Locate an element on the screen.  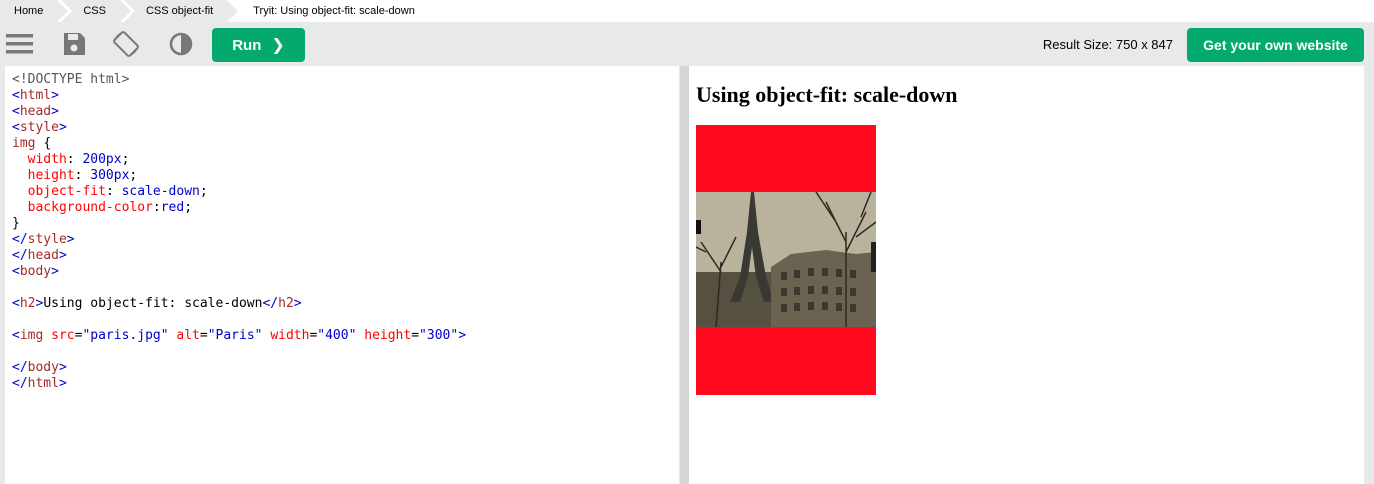
breadcrumb-current: Tryit: Using object-fit: scale-down is located at coordinates (334, 11).